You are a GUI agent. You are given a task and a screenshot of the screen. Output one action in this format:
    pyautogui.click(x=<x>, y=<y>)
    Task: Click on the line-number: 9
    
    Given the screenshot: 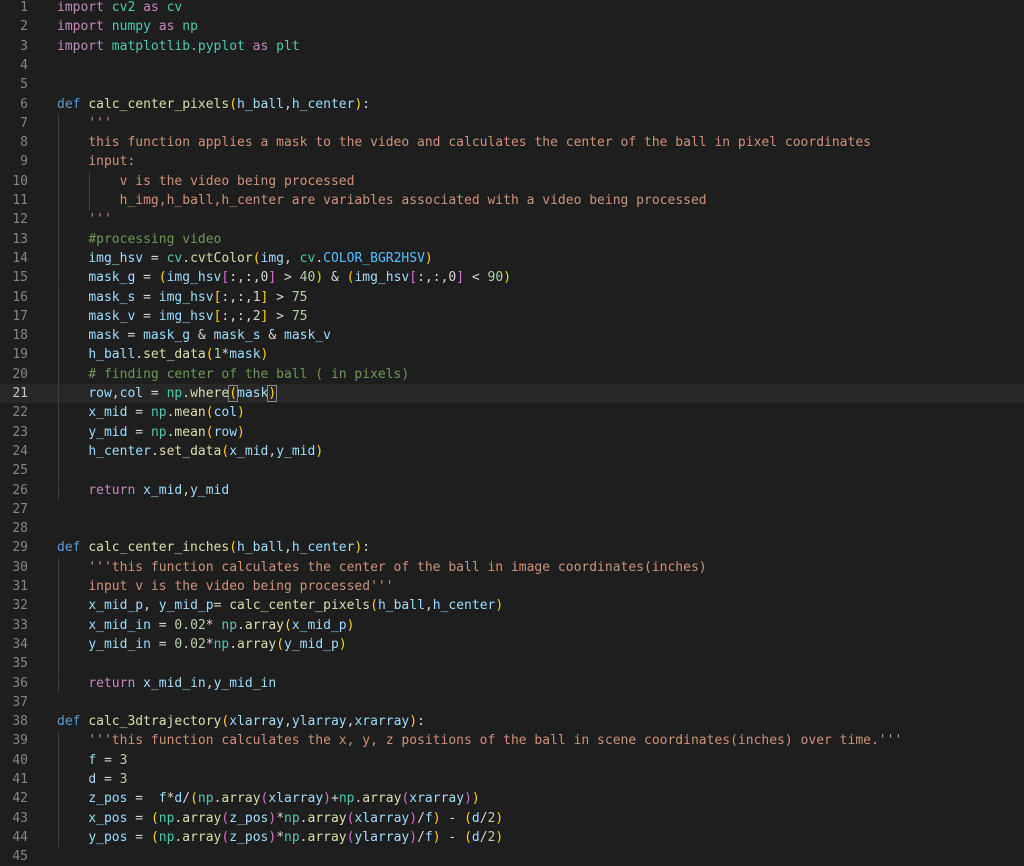 What is the action you would take?
    pyautogui.click(x=24, y=162)
    